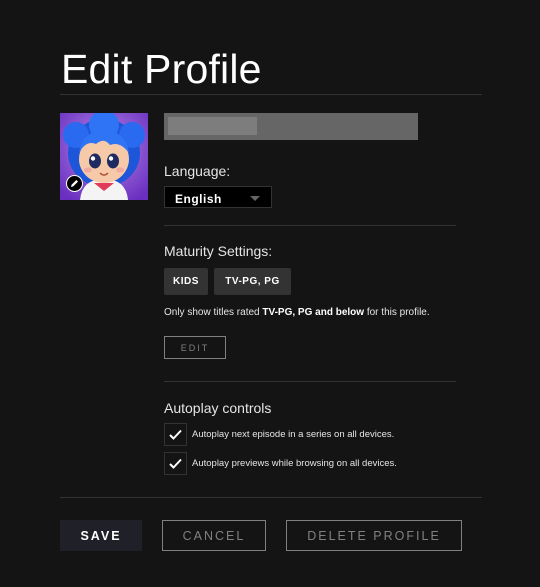  Describe the element at coordinates (218, 251) in the screenshot. I see `maturity-settings-label: Maturity Settings:` at that location.